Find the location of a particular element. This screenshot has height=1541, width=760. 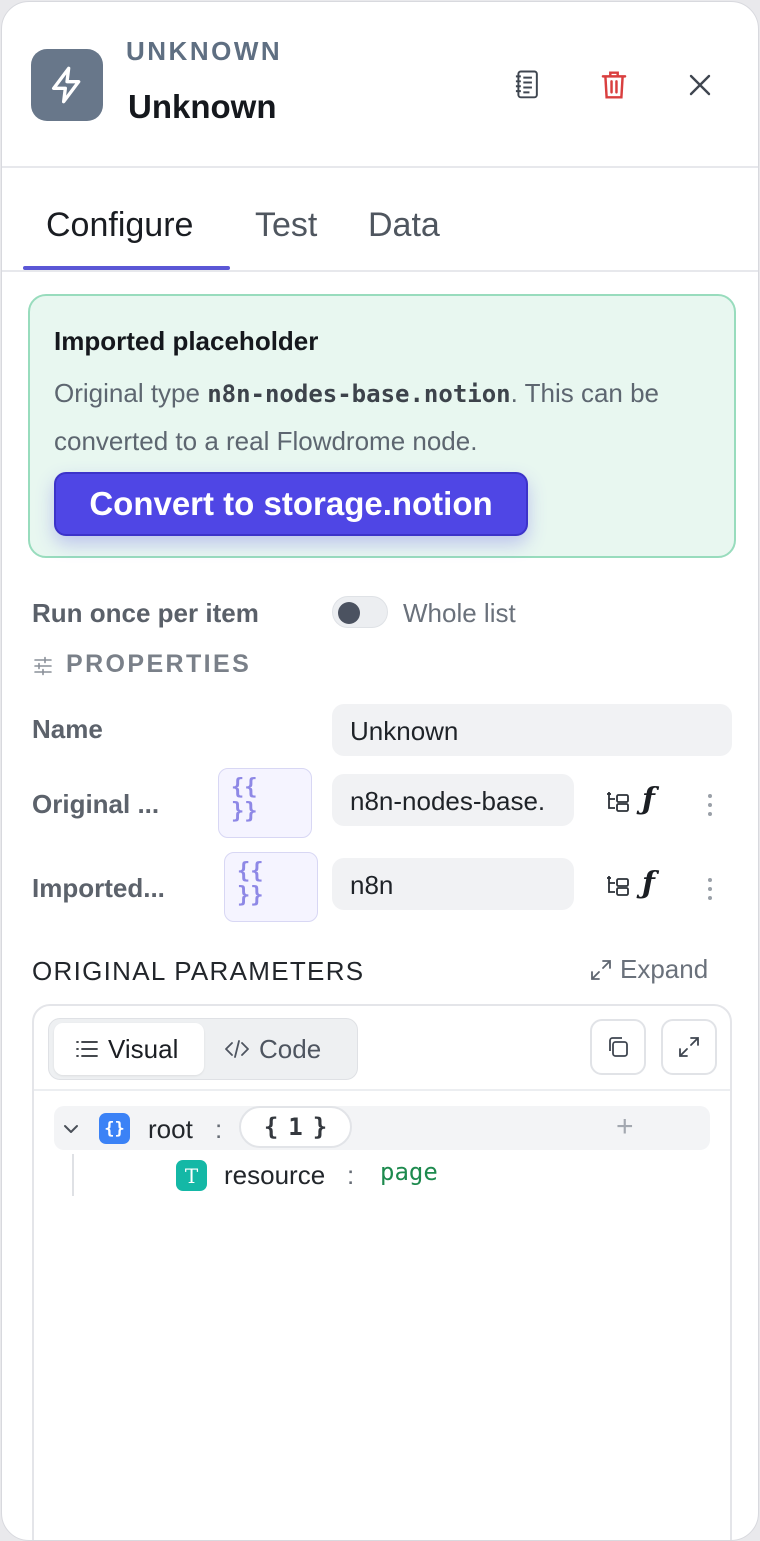

name-field: Unknown is located at coordinates (532, 730).